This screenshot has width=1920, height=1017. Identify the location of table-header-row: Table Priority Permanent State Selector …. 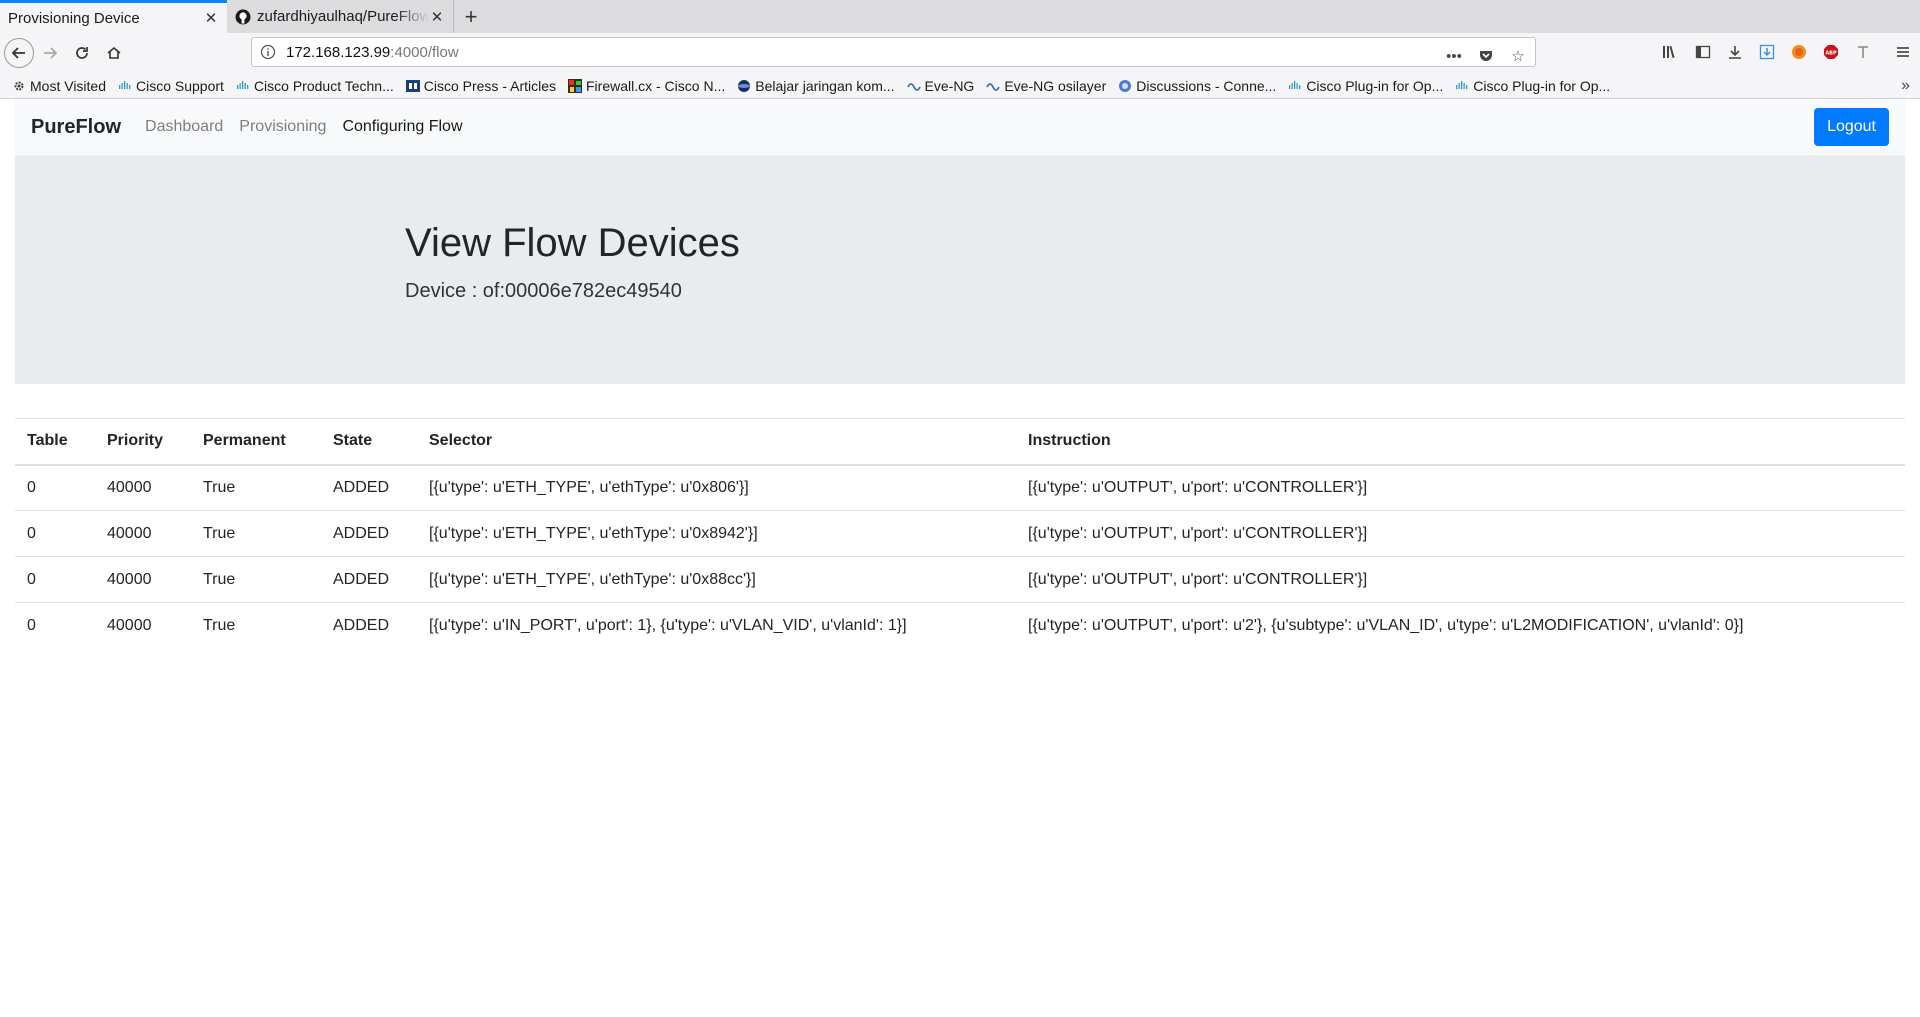
(960, 442).